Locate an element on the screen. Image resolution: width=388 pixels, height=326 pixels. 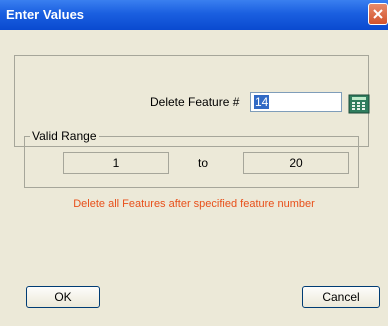
window-title: Enter Values is located at coordinates (45, 14).